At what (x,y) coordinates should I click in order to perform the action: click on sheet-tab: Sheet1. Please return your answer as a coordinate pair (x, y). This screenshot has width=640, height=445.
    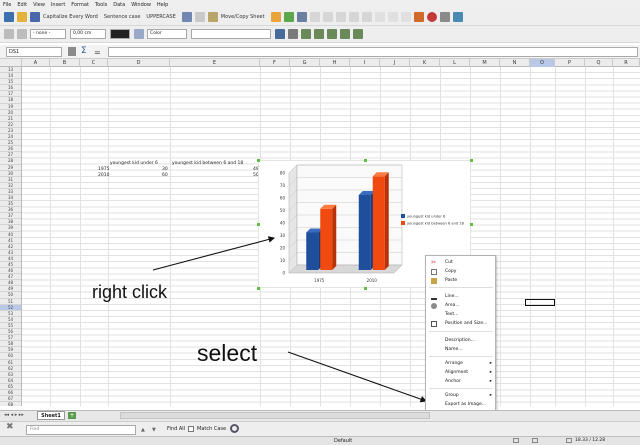
    Looking at the image, I should click on (51, 415).